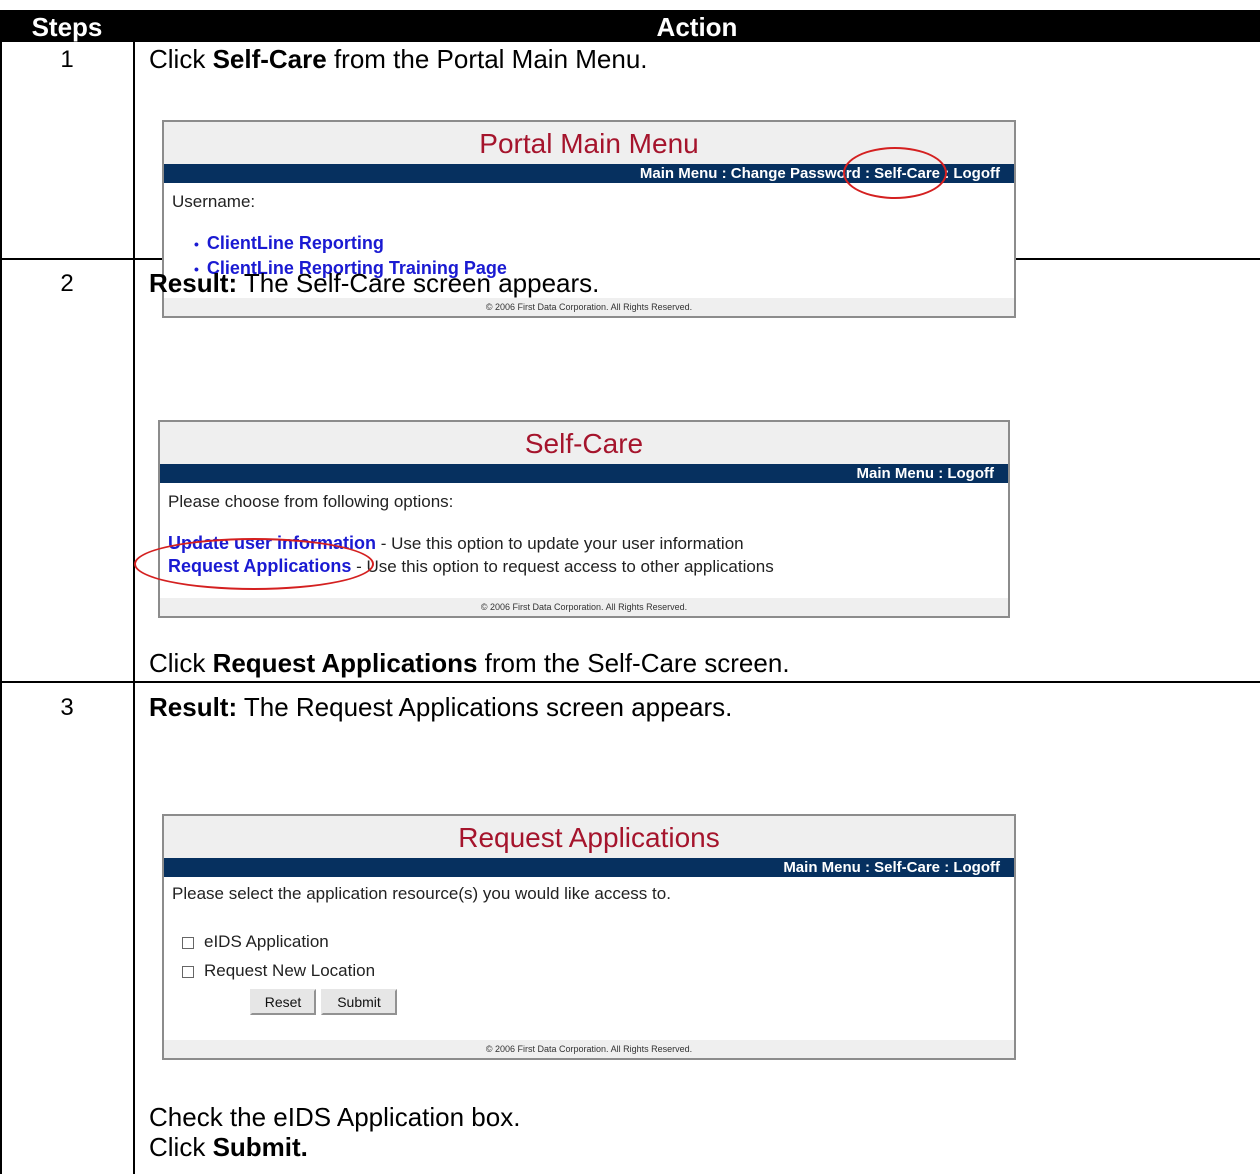  What do you see at coordinates (589, 837) in the screenshot?
I see `request-applications-title: Request Applications` at bounding box center [589, 837].